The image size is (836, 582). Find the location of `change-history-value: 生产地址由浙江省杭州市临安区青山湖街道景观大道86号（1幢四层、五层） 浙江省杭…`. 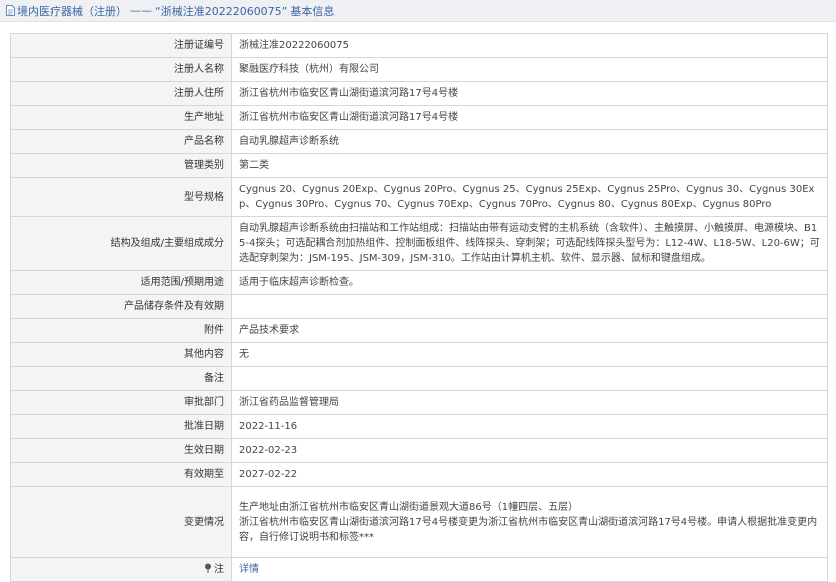

change-history-value: 生产地址由浙江省杭州市临安区青山湖街道景观大道86号（1幢四层、五层） 浙江省杭… is located at coordinates (529, 522).